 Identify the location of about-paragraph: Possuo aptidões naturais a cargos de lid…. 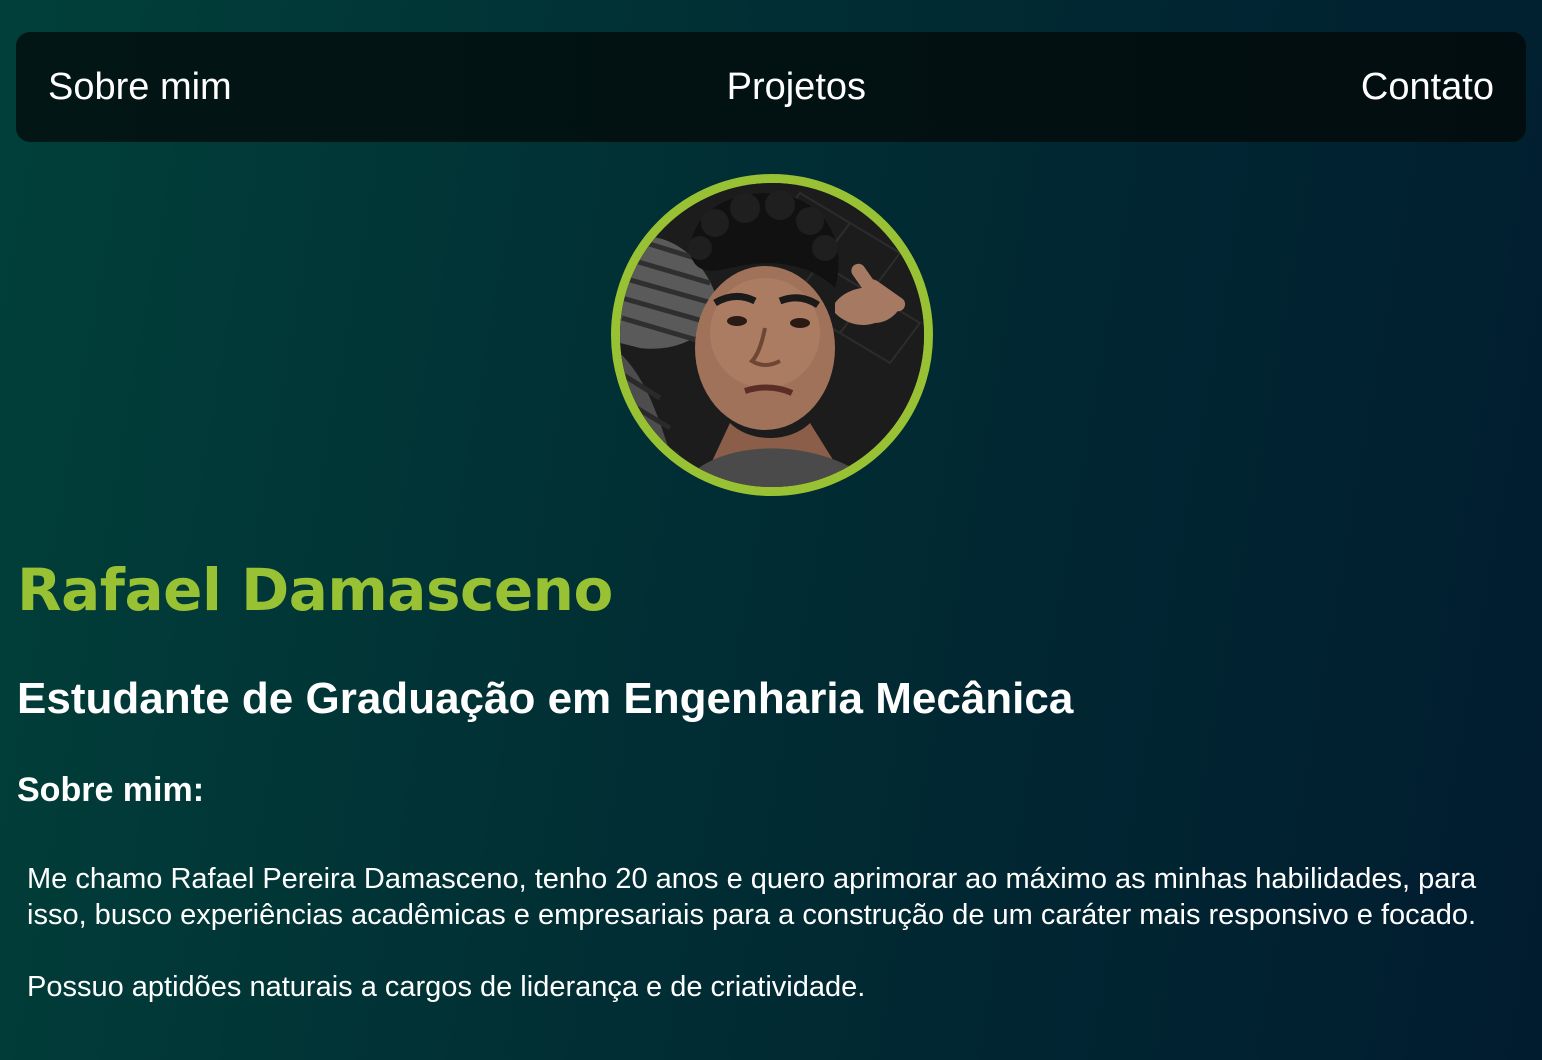
(446, 987).